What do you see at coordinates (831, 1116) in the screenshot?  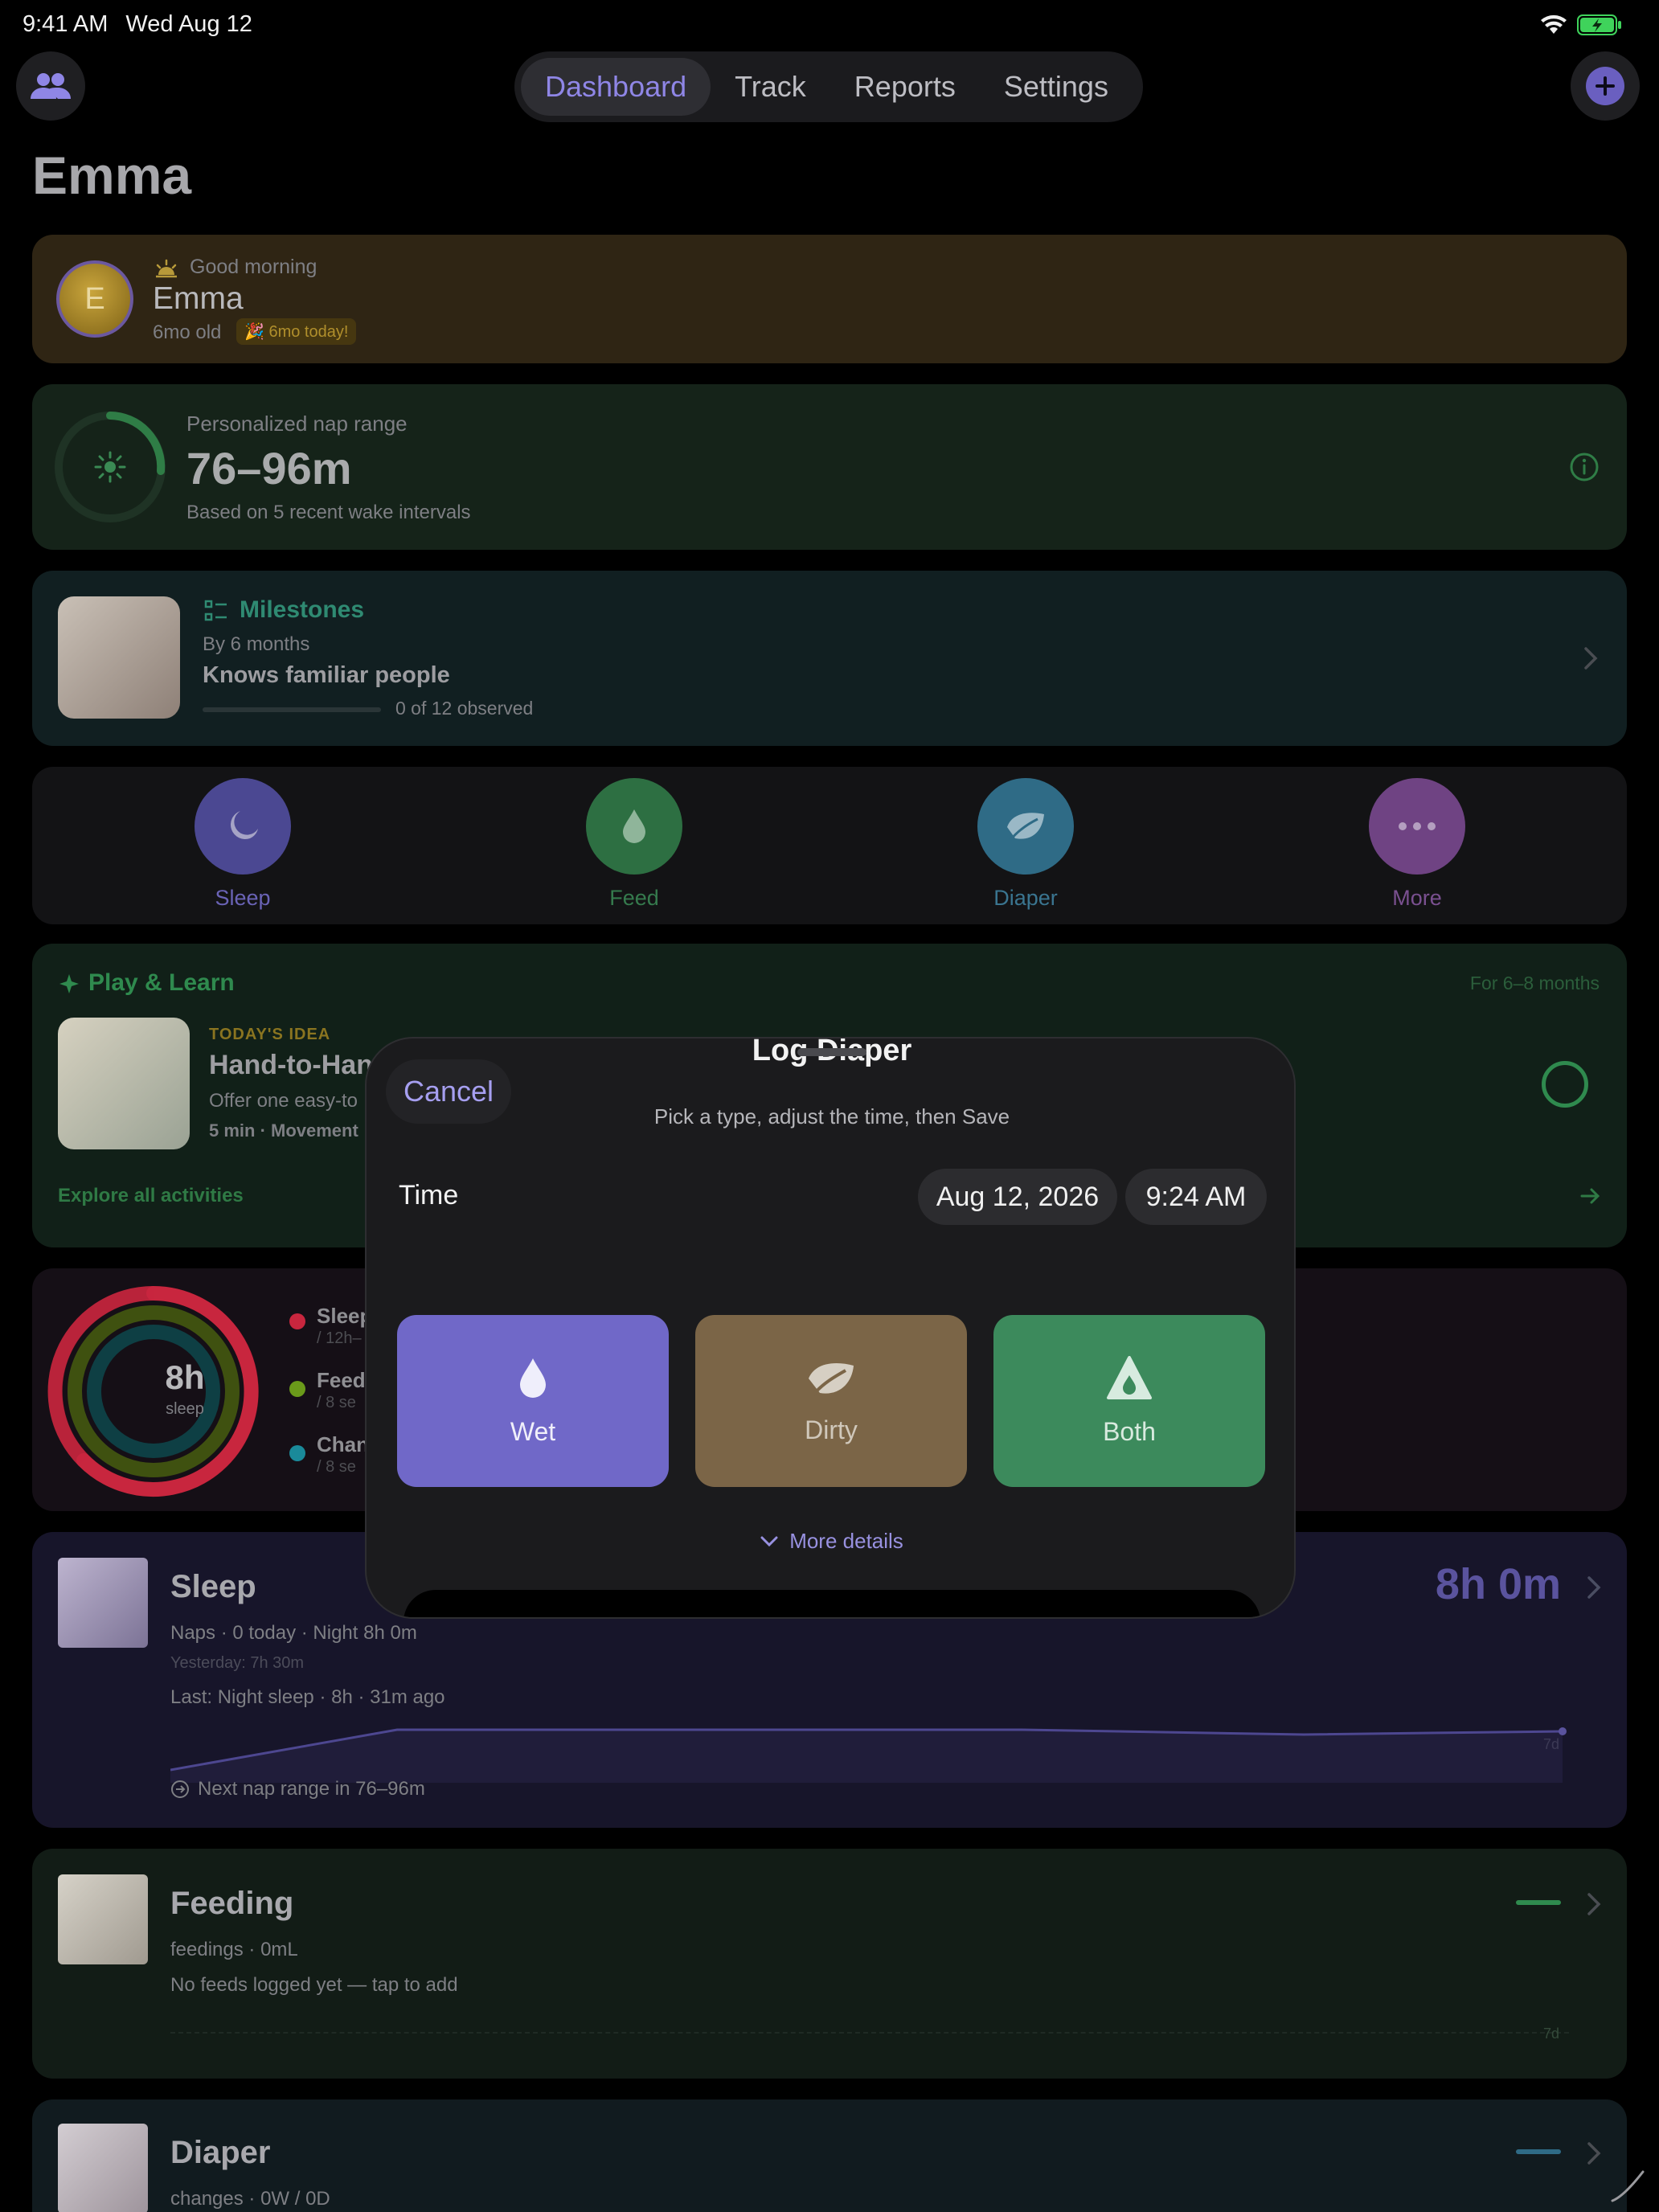 I see `sheet-subtitle: Pick a type, adjust the time, then Save` at bounding box center [831, 1116].